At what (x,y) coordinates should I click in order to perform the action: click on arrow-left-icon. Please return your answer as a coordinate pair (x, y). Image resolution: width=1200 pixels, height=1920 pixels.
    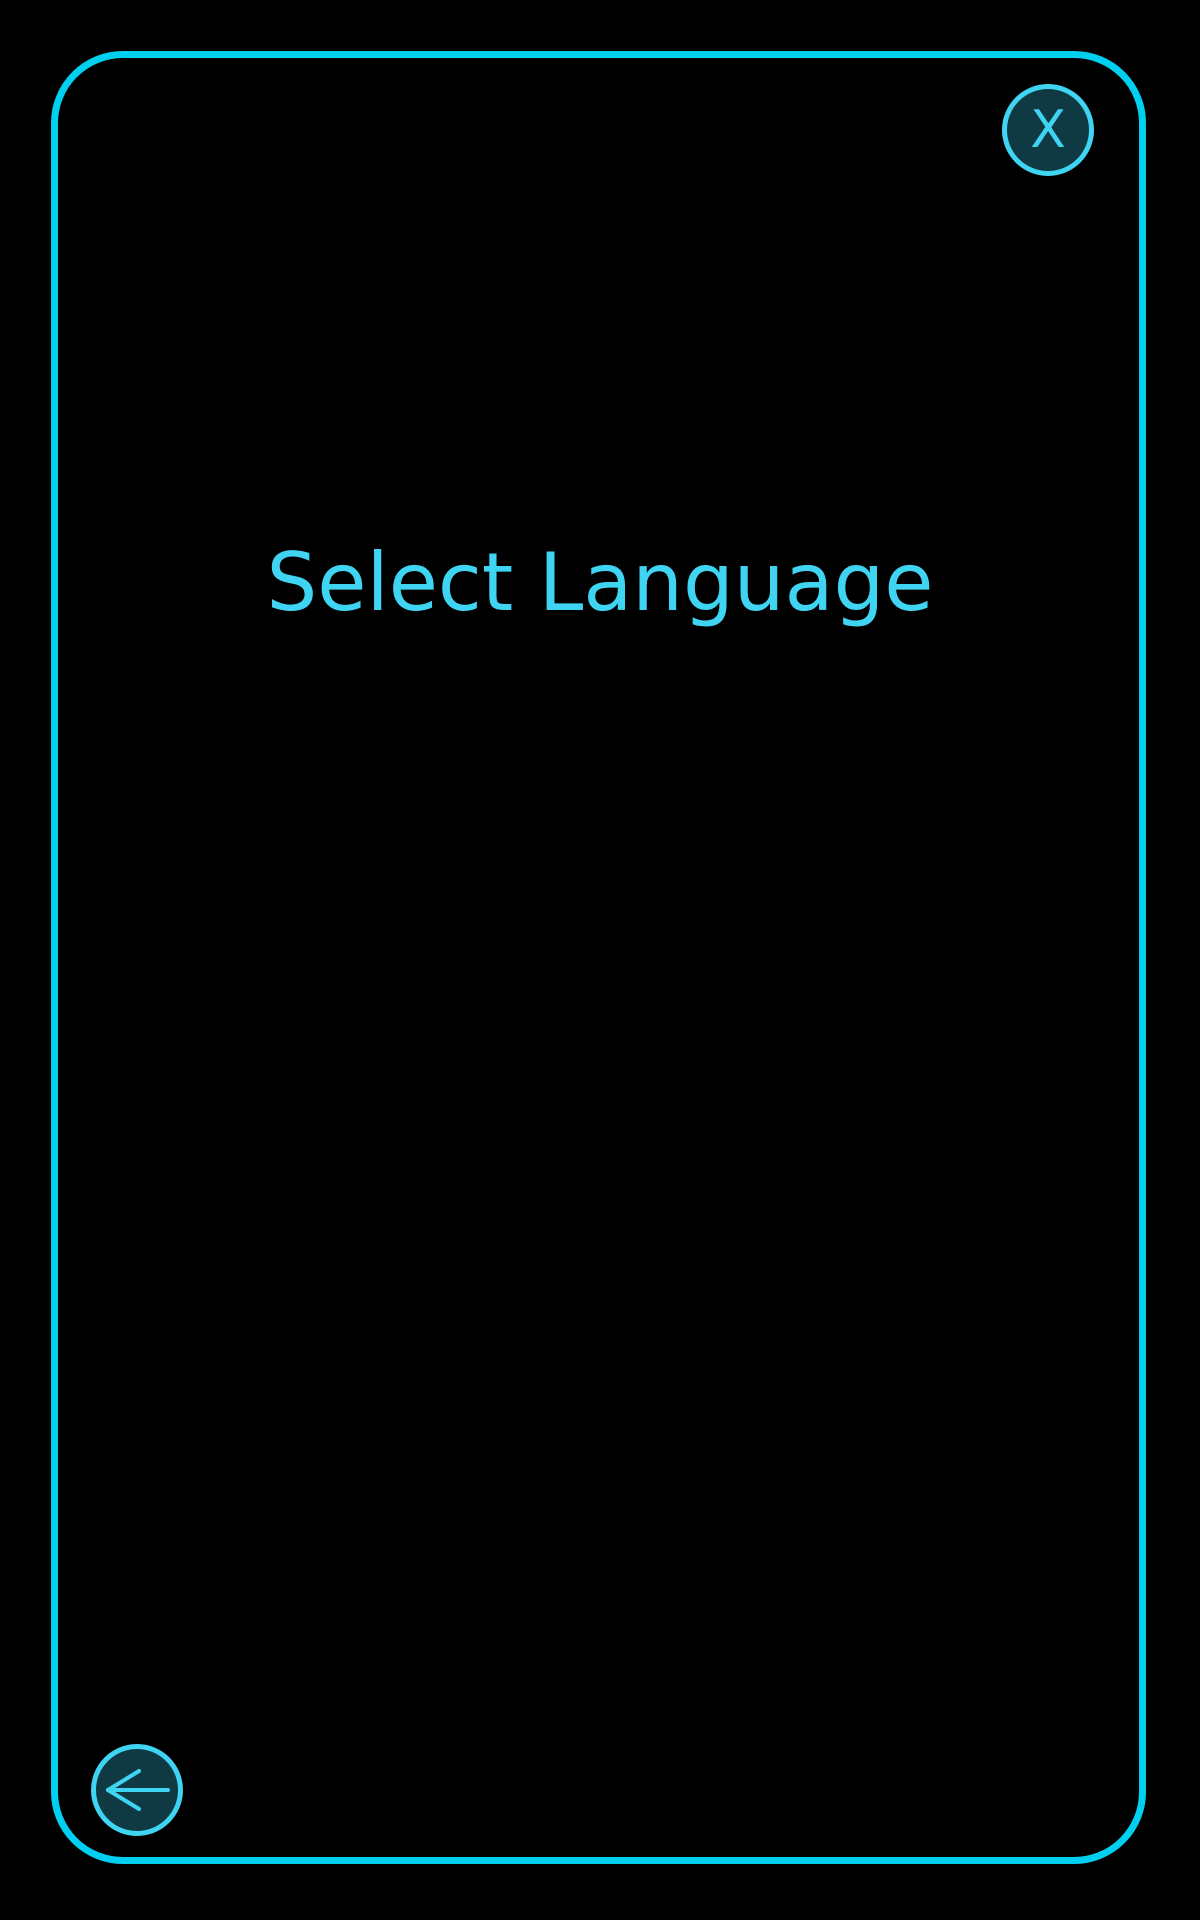
    Looking at the image, I should click on (138, 1790).